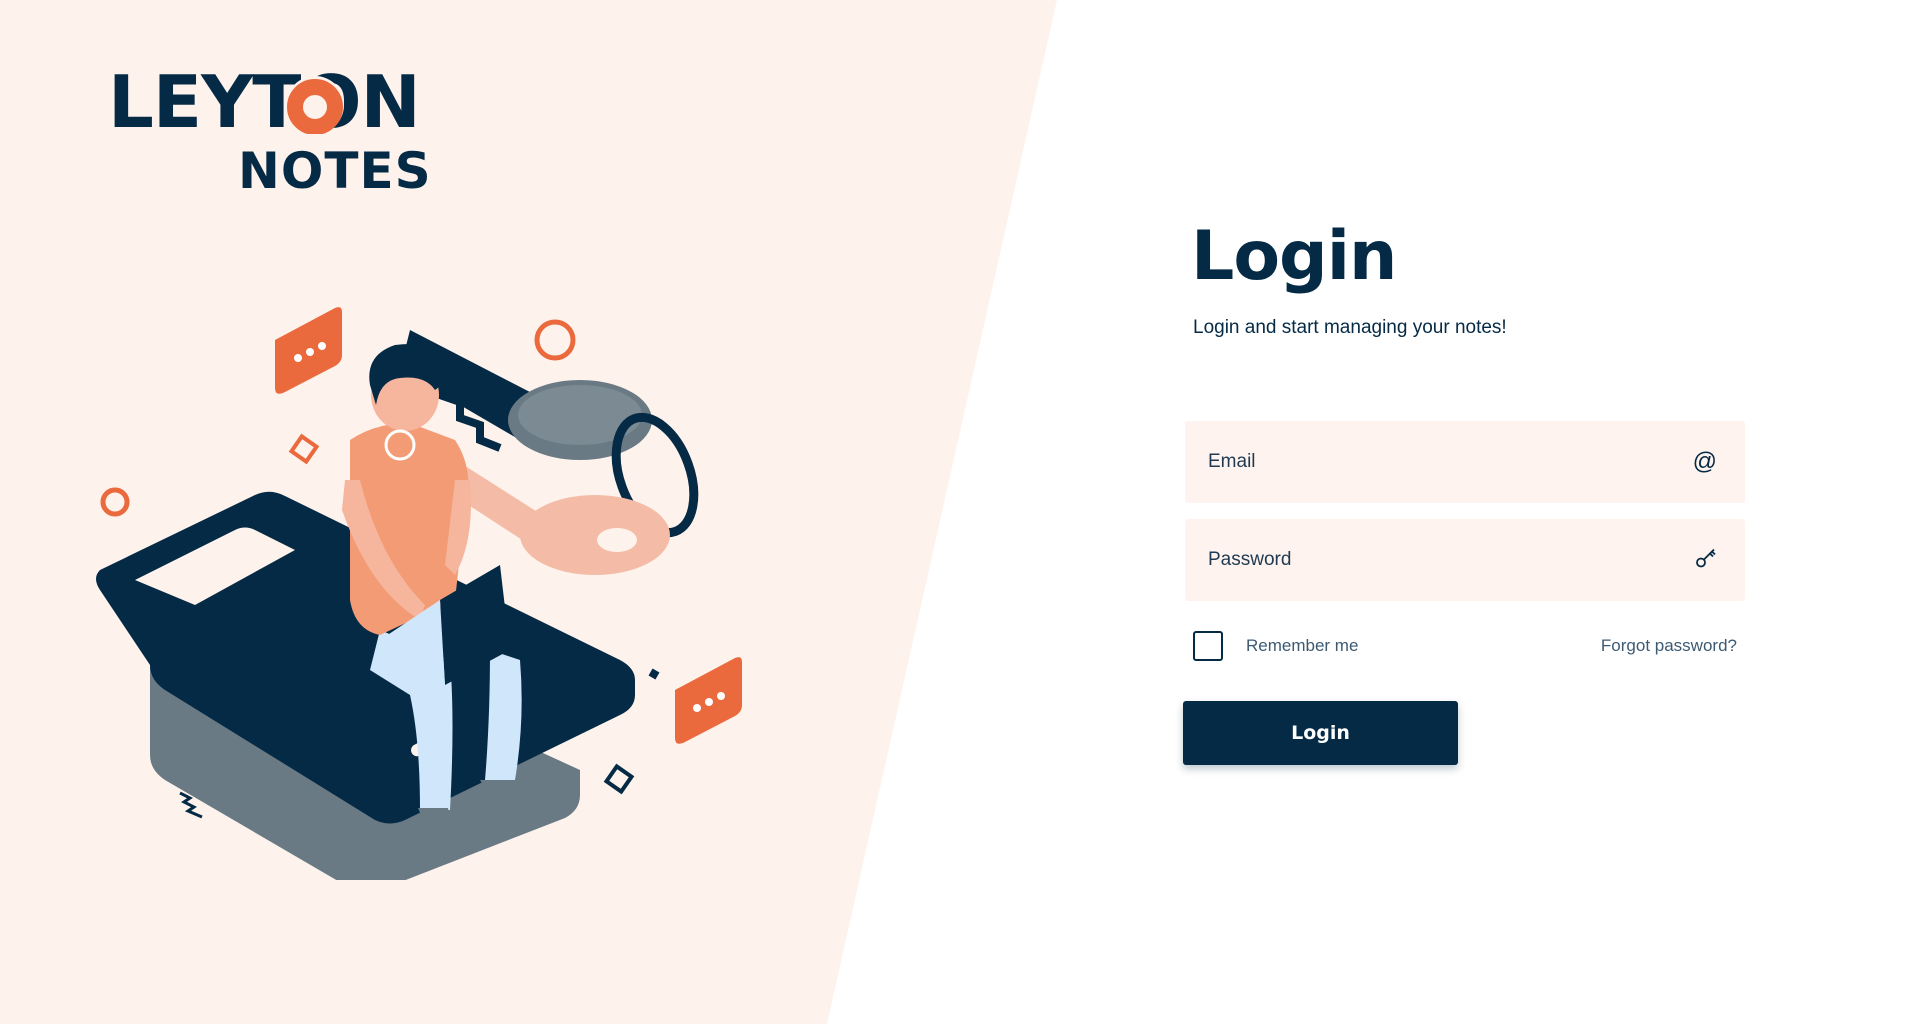 This screenshot has width=1920, height=1024. I want to click on logo-bottom-wordmark: NOTES, so click(335, 171).